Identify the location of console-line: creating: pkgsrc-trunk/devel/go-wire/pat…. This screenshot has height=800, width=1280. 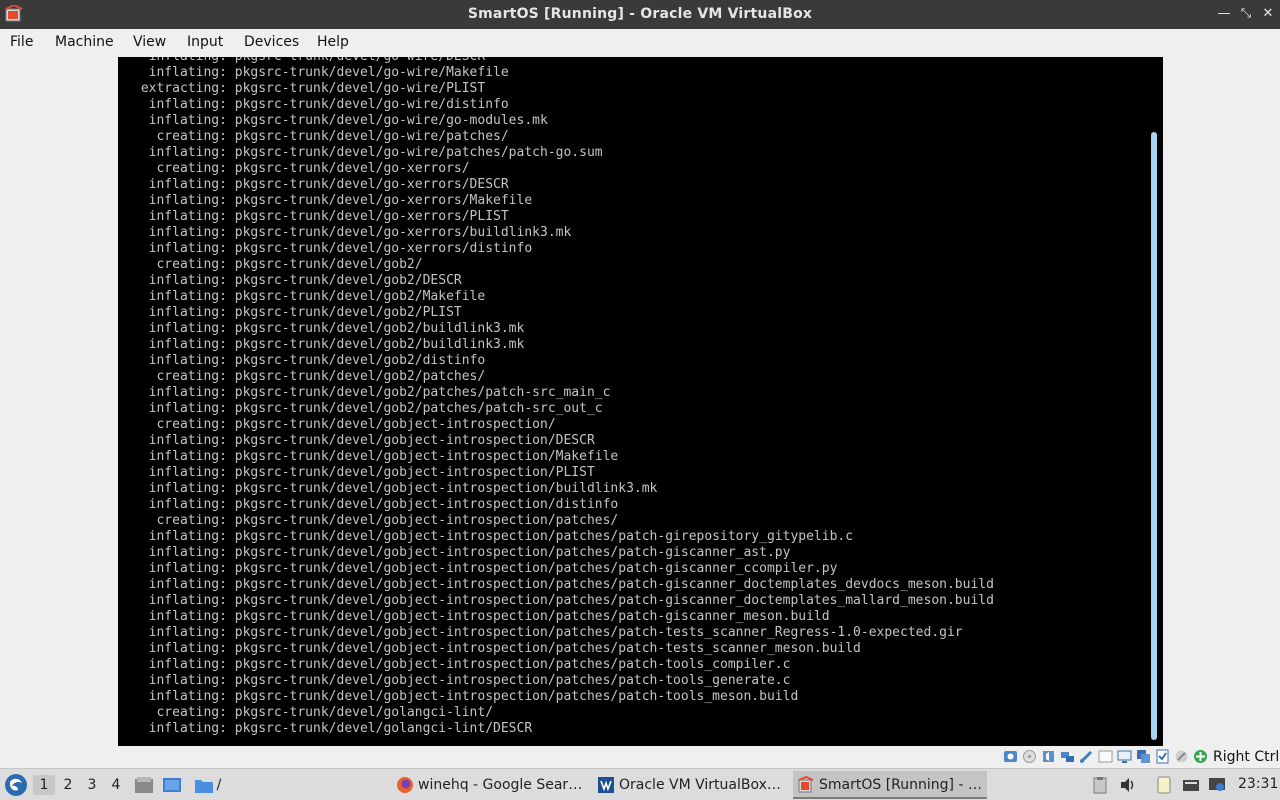
(321, 136).